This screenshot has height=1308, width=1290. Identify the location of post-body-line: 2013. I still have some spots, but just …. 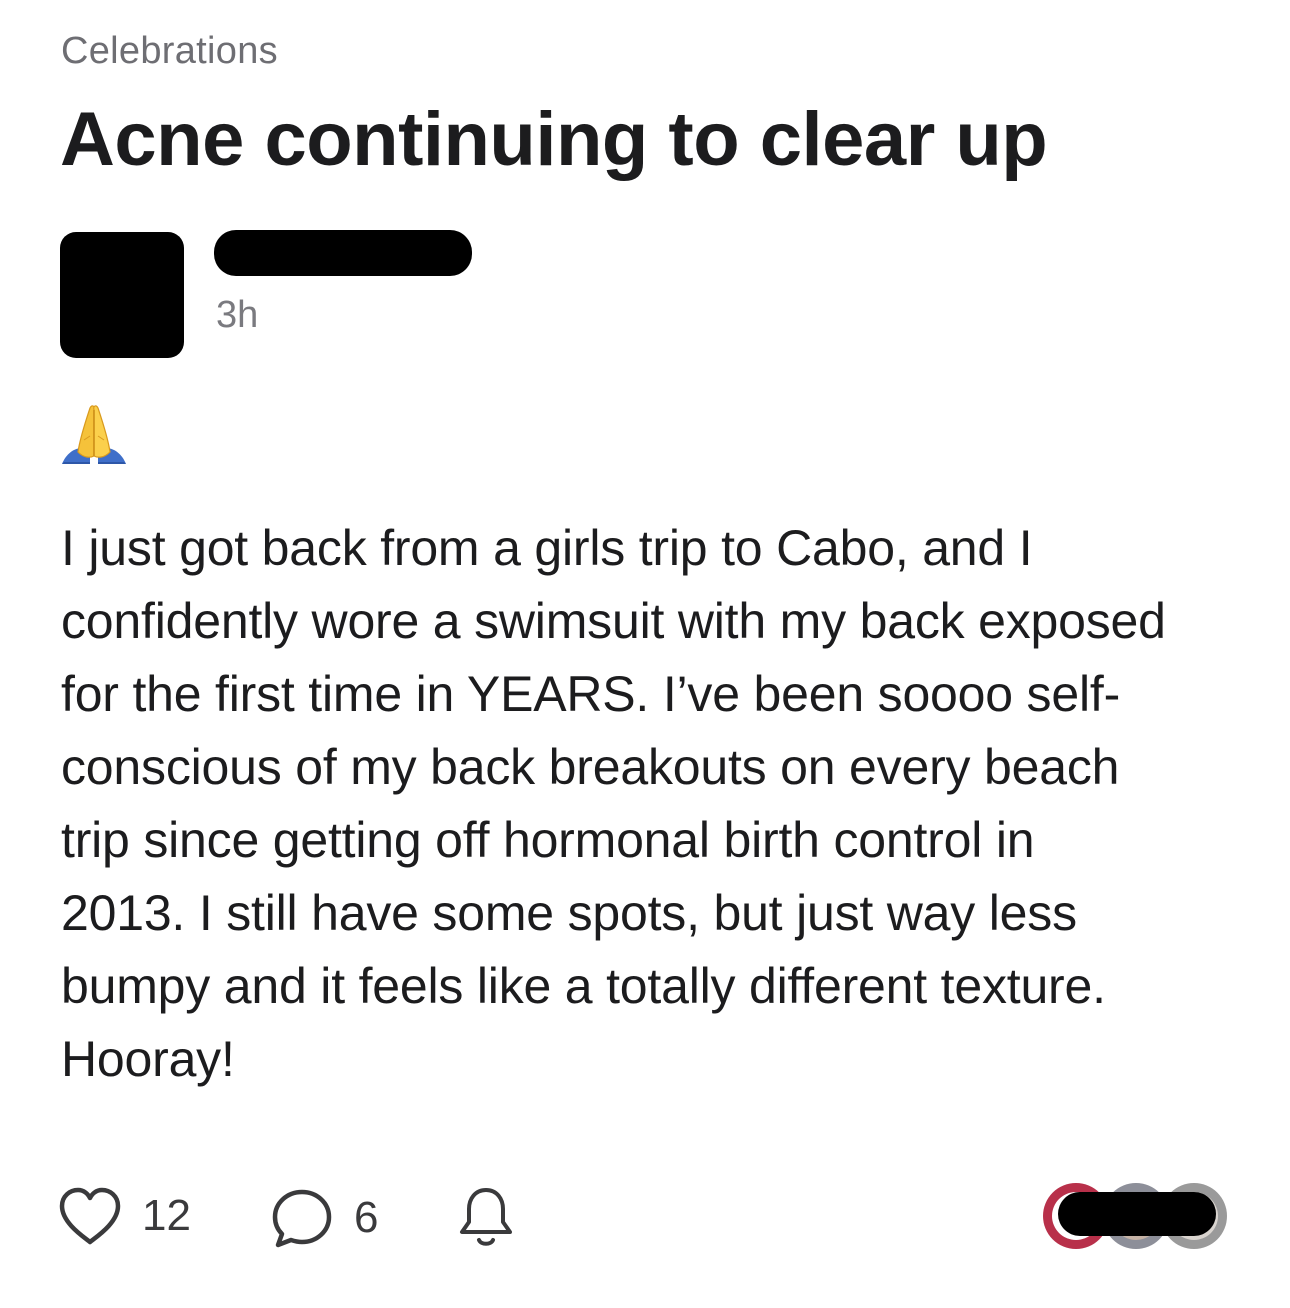
(569, 913).